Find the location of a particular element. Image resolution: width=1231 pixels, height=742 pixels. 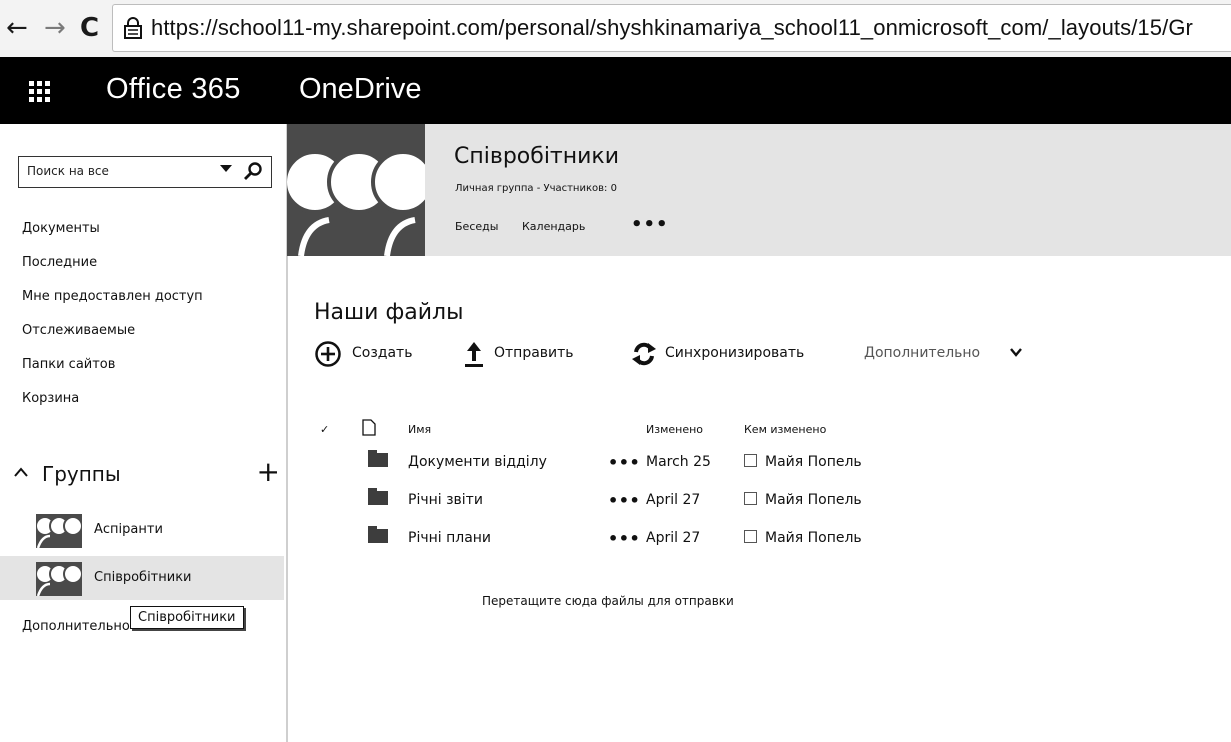

chevron-down-icon is located at coordinates (1016, 352).